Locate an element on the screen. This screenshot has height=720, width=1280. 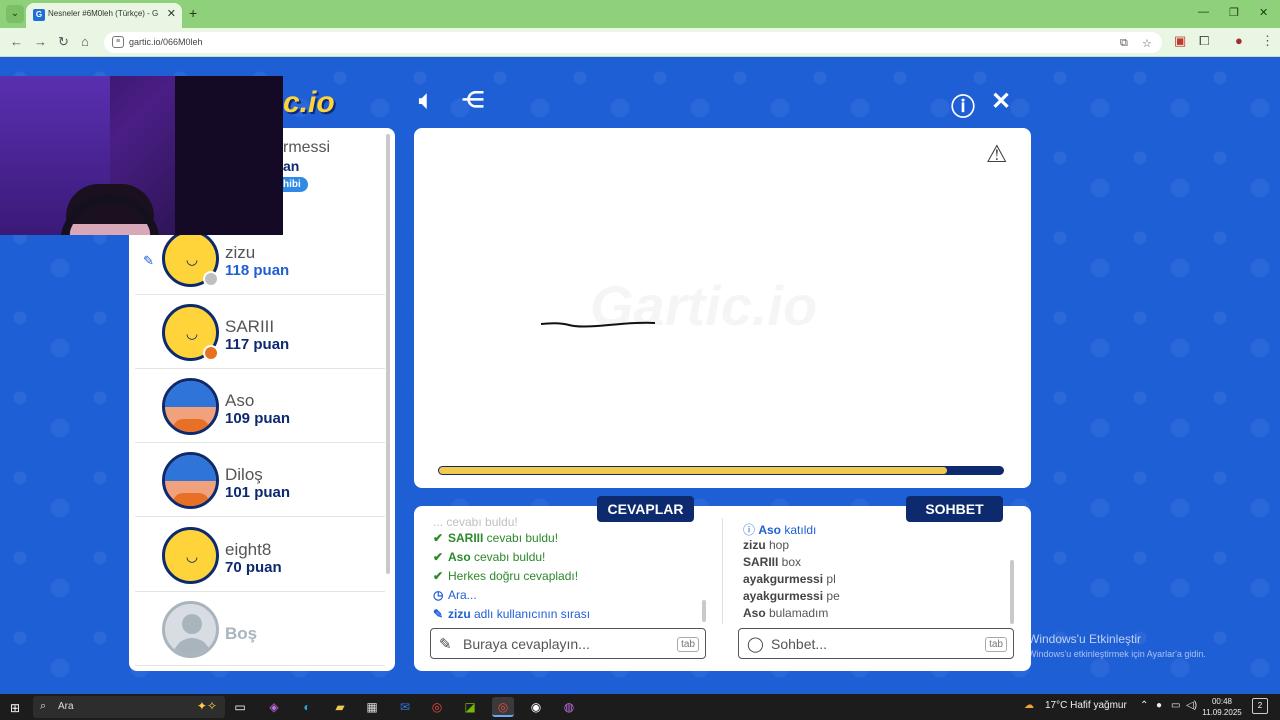
weather-text: 17°C Hafif yağmur is located at coordinates (1086, 705).